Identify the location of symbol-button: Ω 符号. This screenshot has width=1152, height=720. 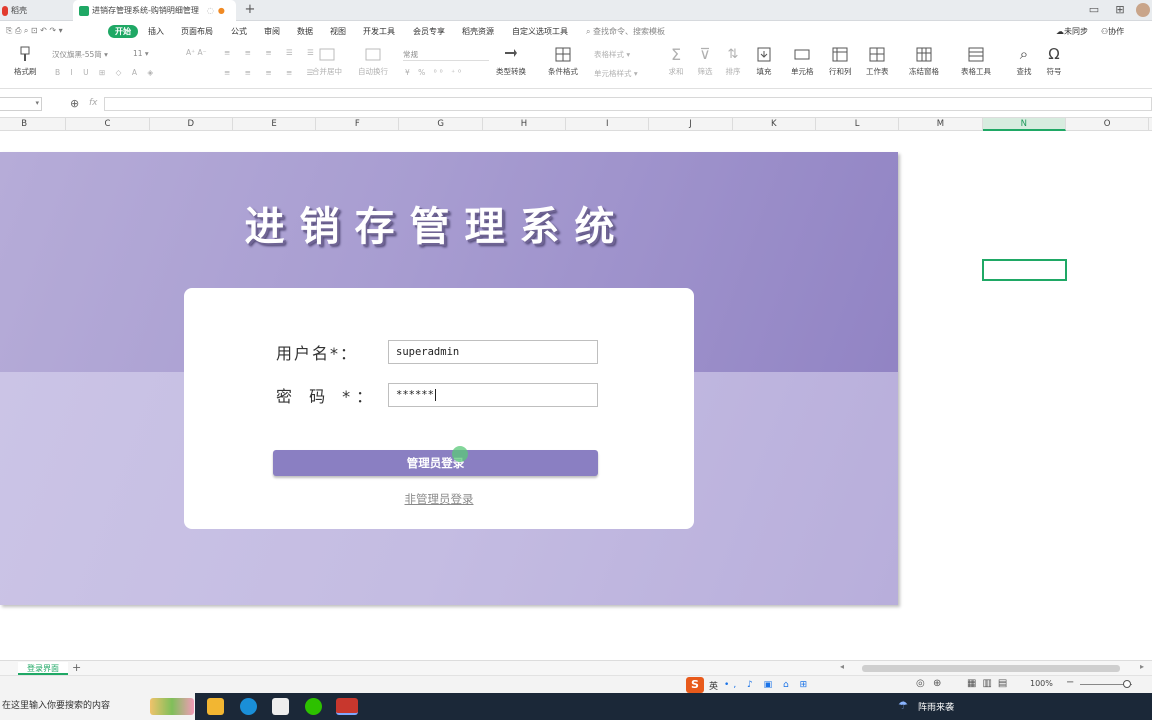
(1054, 61).